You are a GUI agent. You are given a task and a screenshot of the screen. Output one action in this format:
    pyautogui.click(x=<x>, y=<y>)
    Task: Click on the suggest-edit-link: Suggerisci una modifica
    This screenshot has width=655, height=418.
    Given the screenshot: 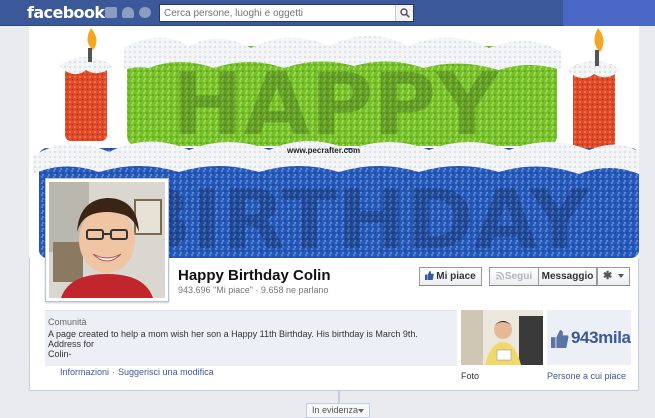 What is the action you would take?
    pyautogui.click(x=166, y=372)
    